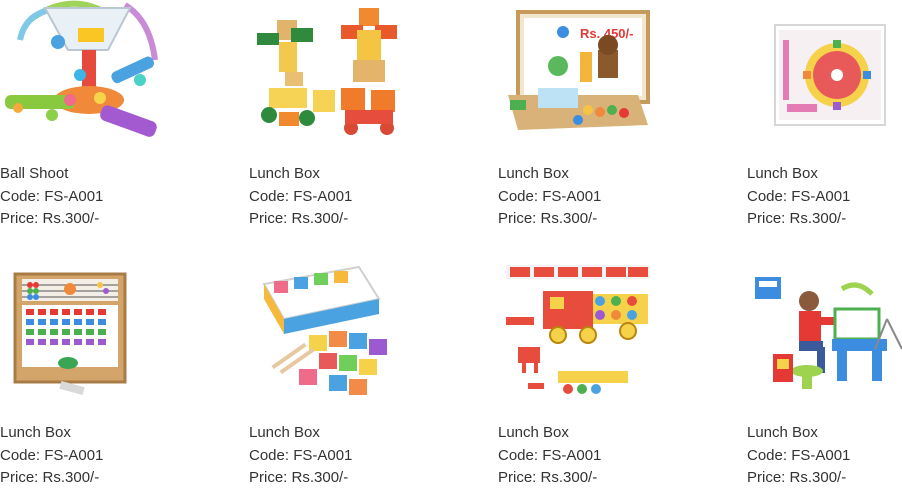 Image resolution: width=902 pixels, height=499 pixels. Describe the element at coordinates (80, 77) in the screenshot. I see `ball-shoot-toy-image` at that location.